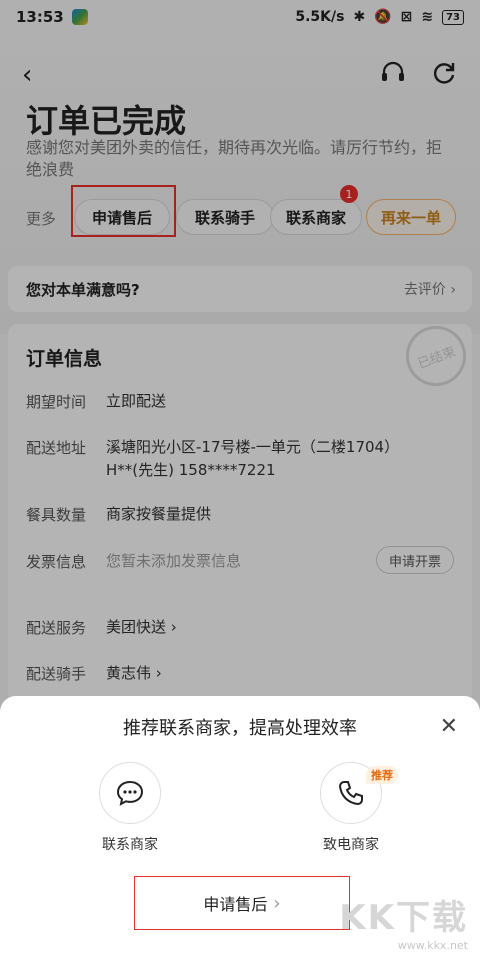 The height and width of the screenshot is (960, 480). I want to click on apply-after-sale-button: 申请售后 ›, so click(242, 903).